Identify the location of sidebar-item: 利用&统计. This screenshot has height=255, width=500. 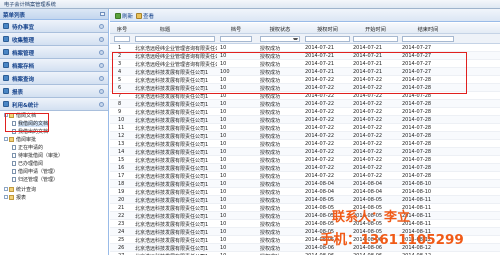
(54, 104).